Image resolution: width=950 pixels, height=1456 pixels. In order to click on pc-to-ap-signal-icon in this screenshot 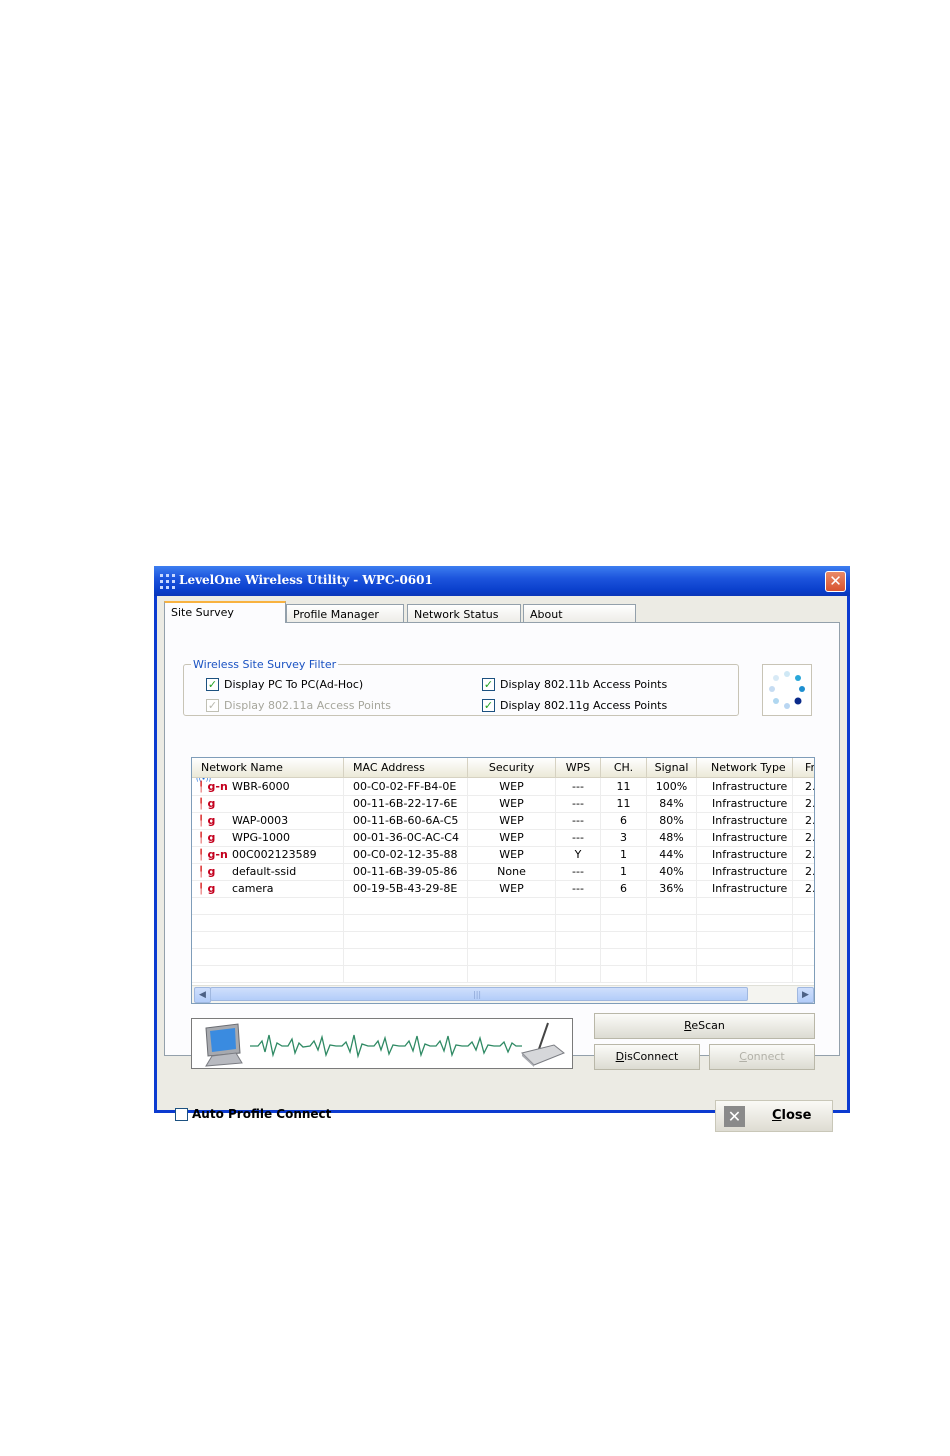, I will do `click(385, 1044)`.